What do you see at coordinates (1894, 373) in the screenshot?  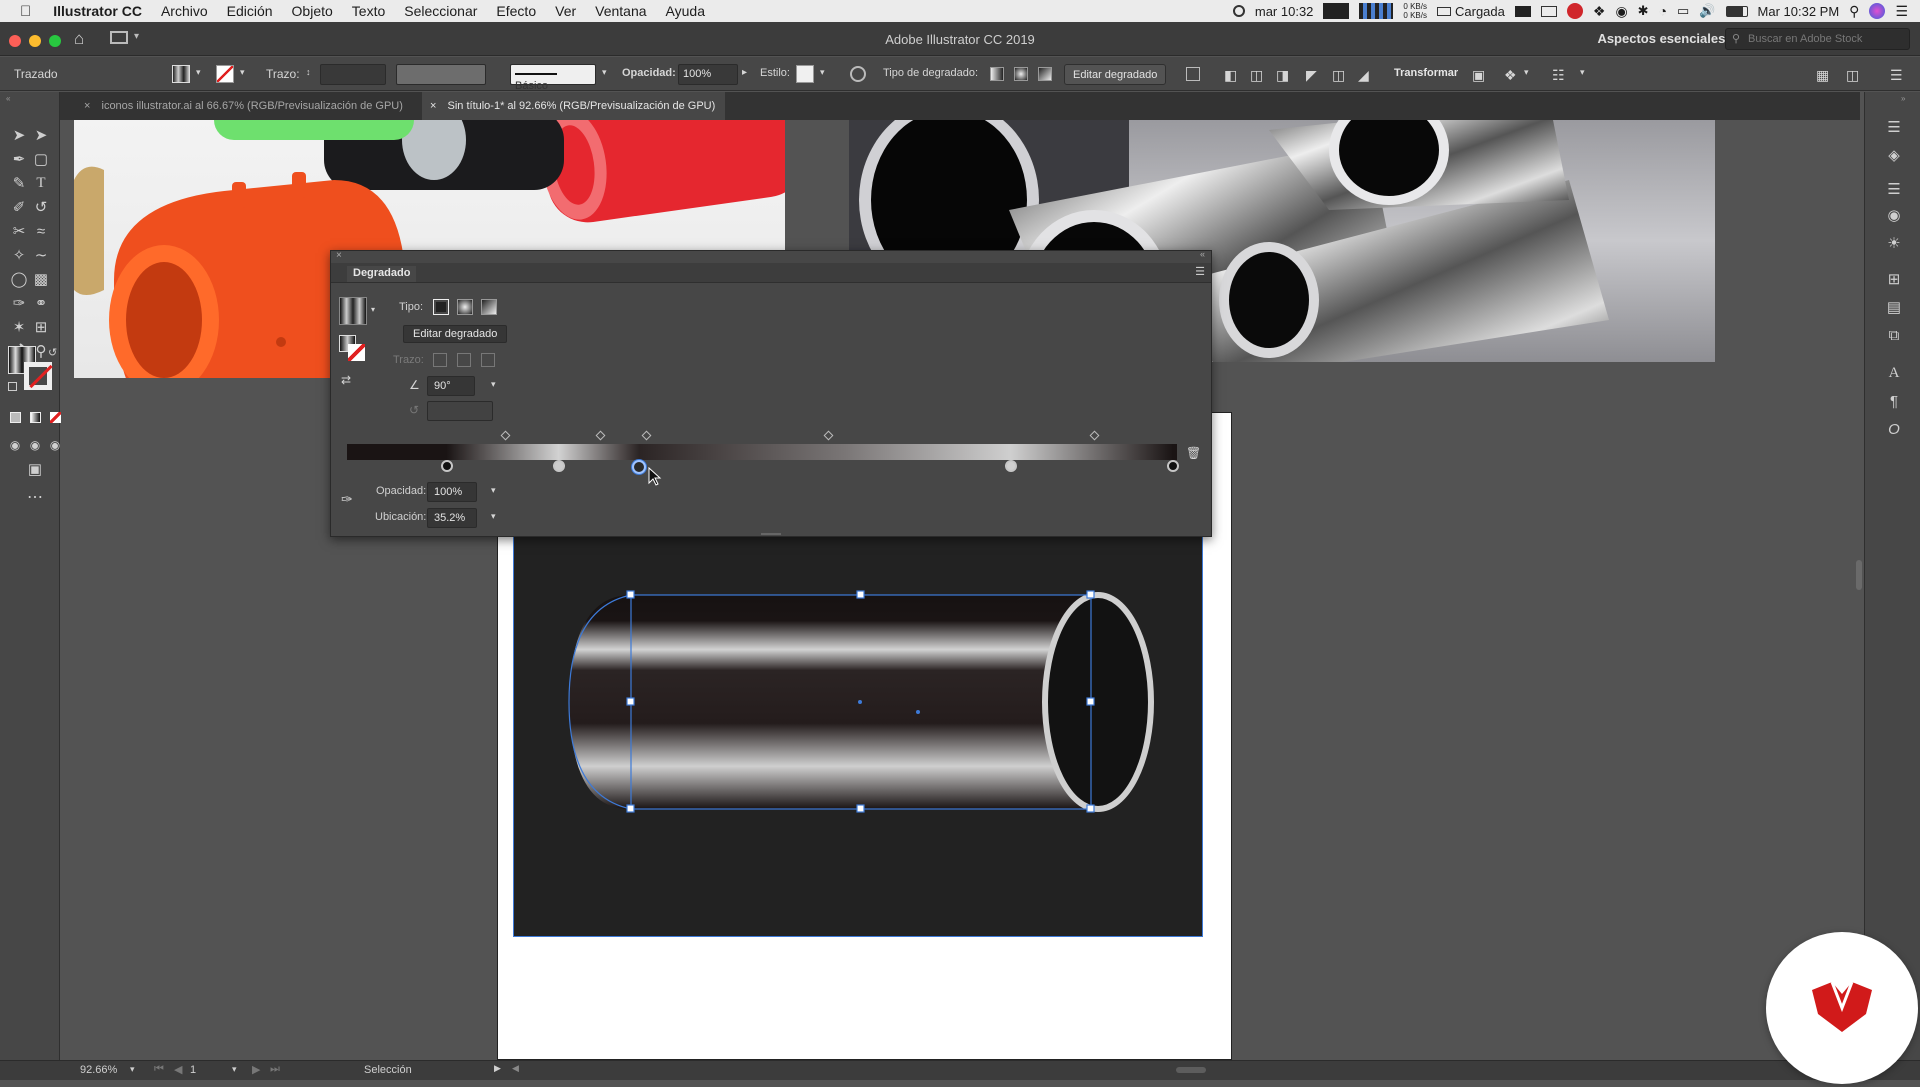 I see `character-panel-icon: A` at bounding box center [1894, 373].